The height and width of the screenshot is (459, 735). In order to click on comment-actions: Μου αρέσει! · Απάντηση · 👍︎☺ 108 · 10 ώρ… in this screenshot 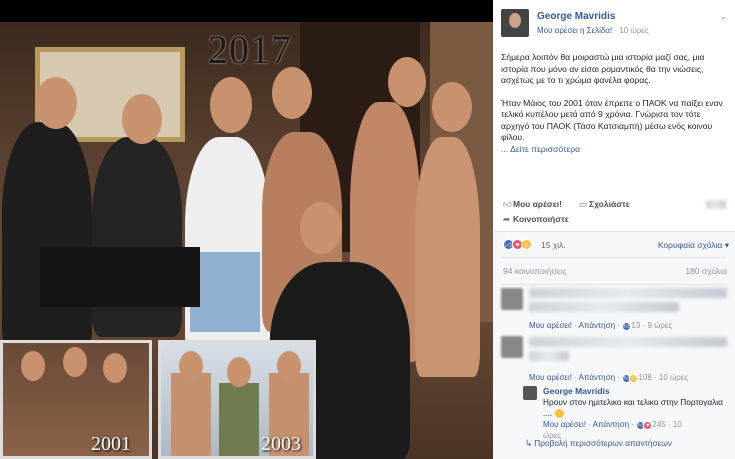, I will do `click(608, 378)`.